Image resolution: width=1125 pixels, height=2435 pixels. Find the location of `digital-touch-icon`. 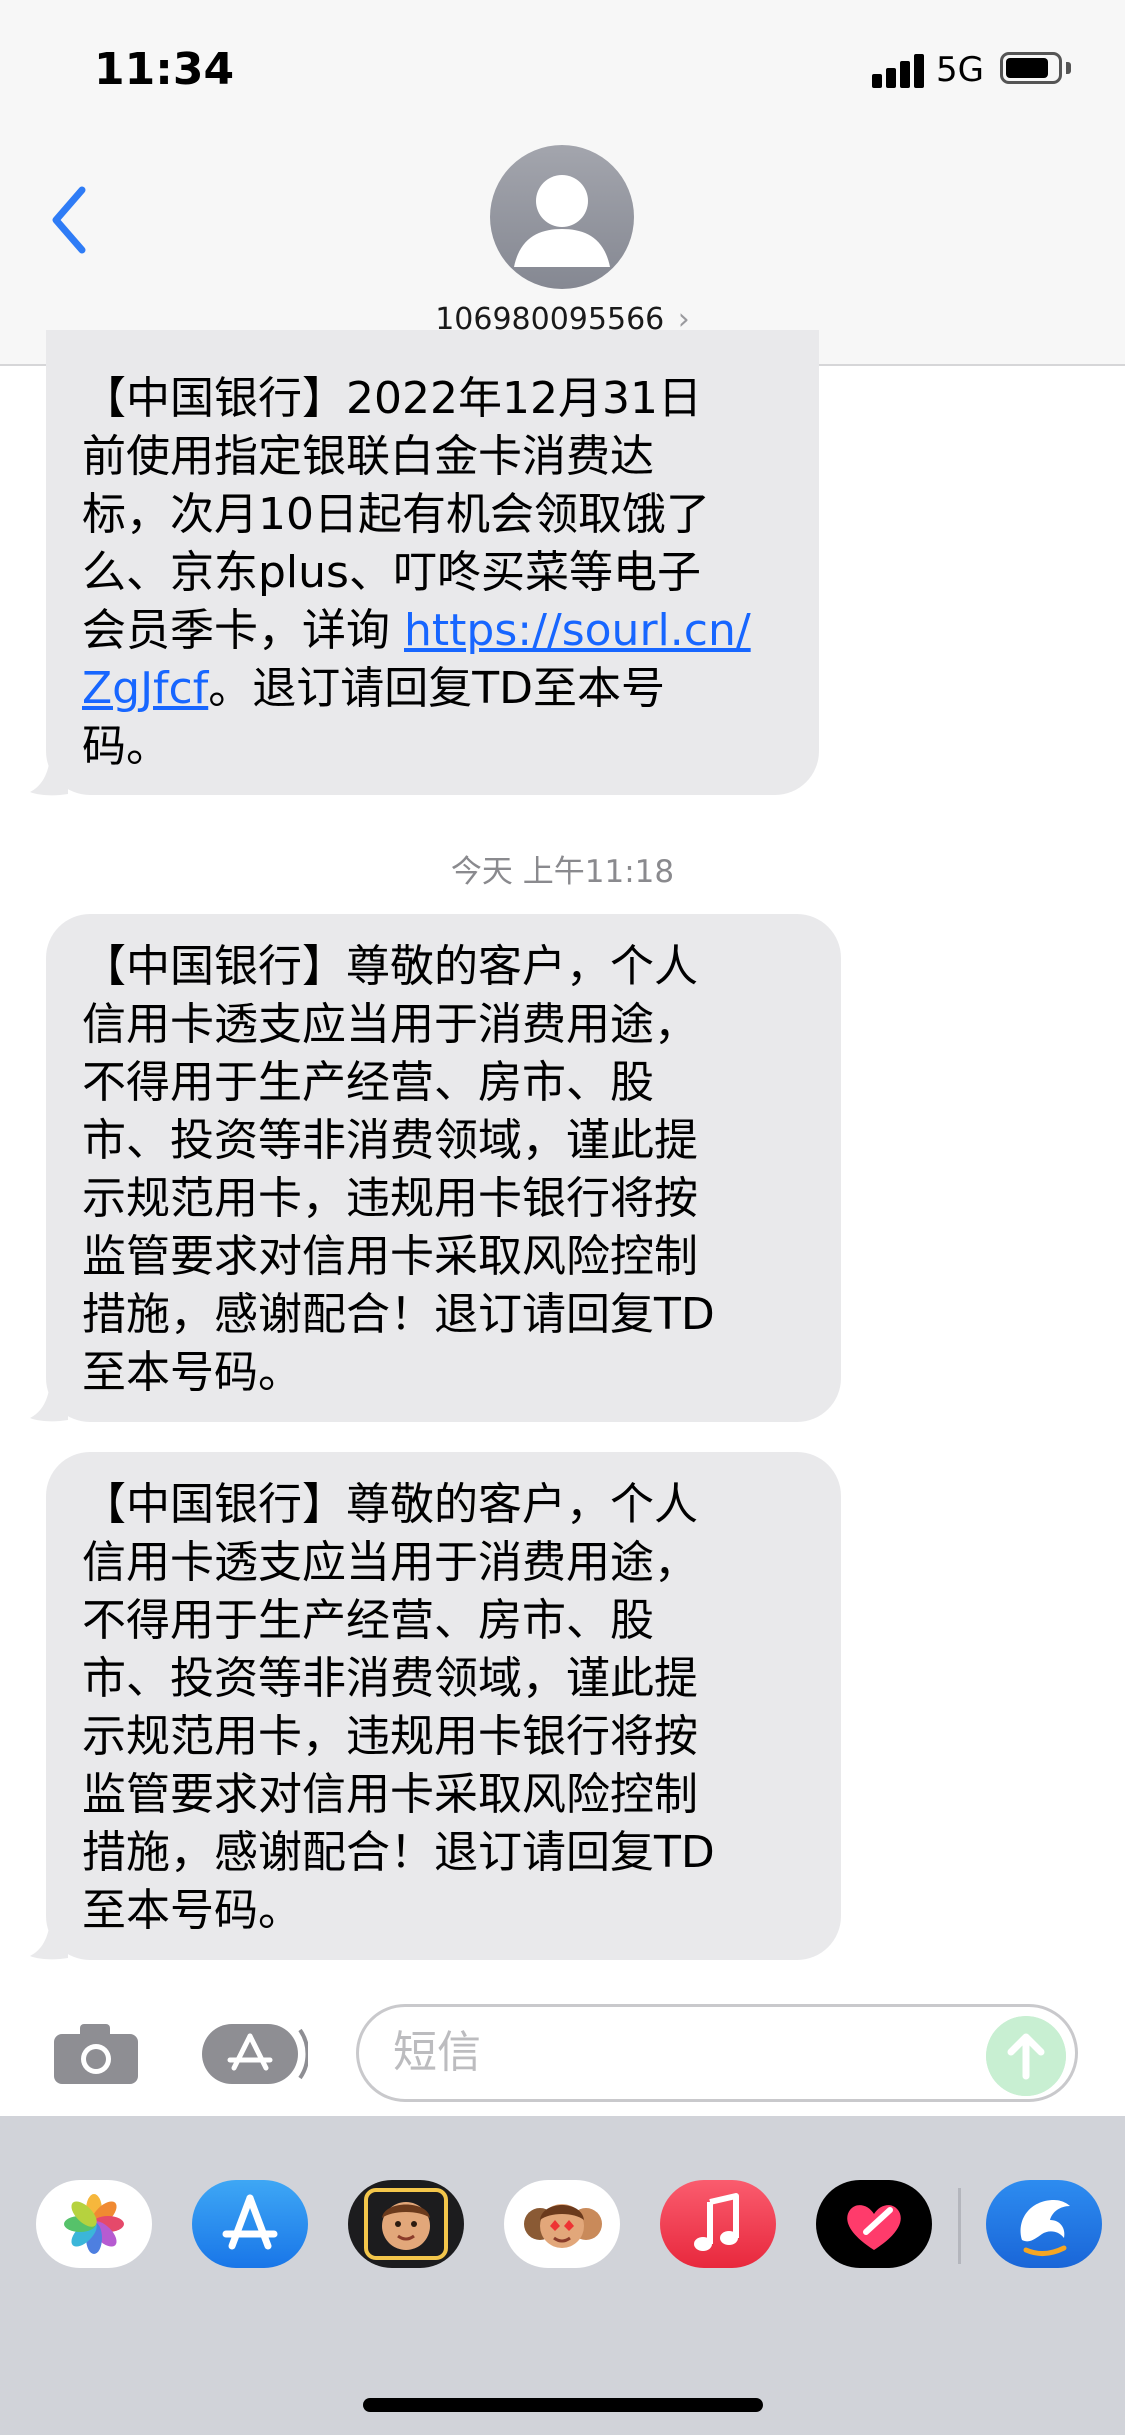

digital-touch-icon is located at coordinates (874, 2224).